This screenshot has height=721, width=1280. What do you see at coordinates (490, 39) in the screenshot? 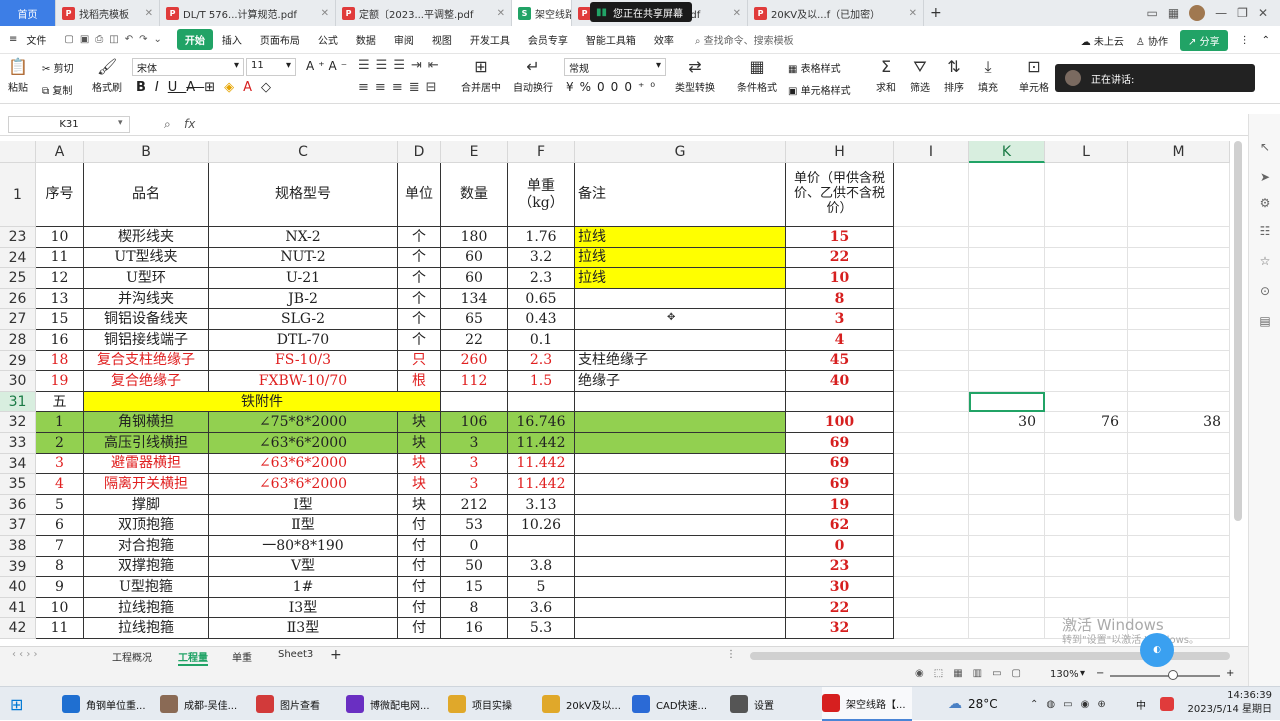
I see `menu-item-7: 开发工具` at bounding box center [490, 39].